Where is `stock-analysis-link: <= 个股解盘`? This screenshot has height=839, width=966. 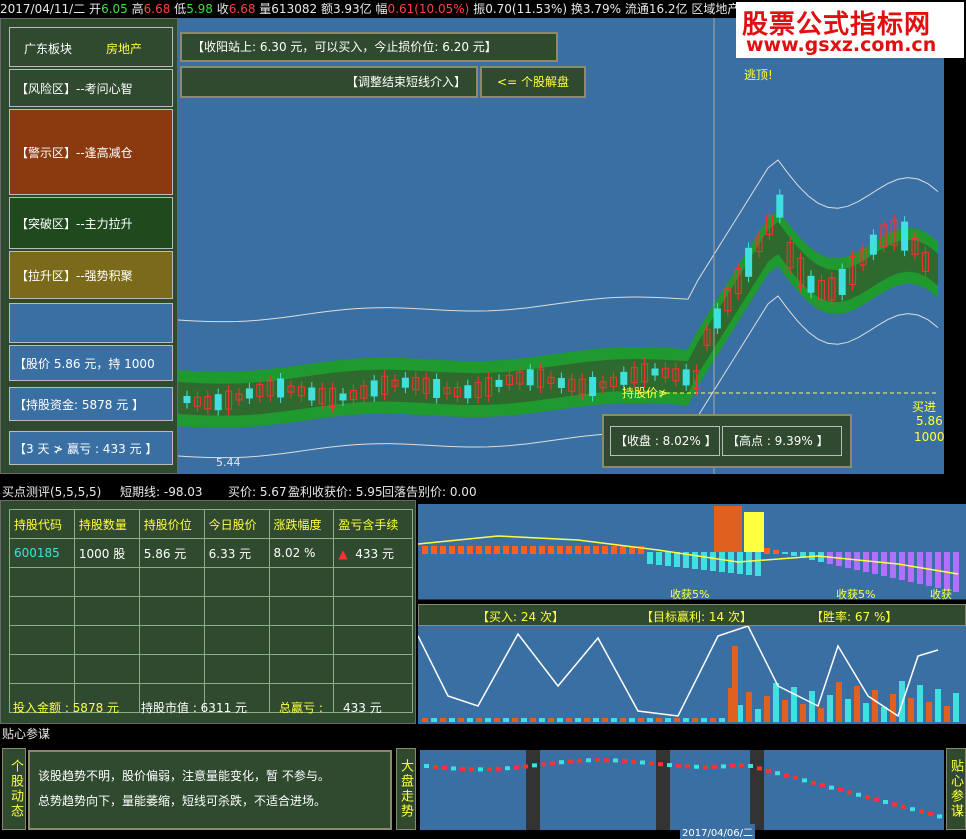 stock-analysis-link: <= 个股解盘 is located at coordinates (533, 82).